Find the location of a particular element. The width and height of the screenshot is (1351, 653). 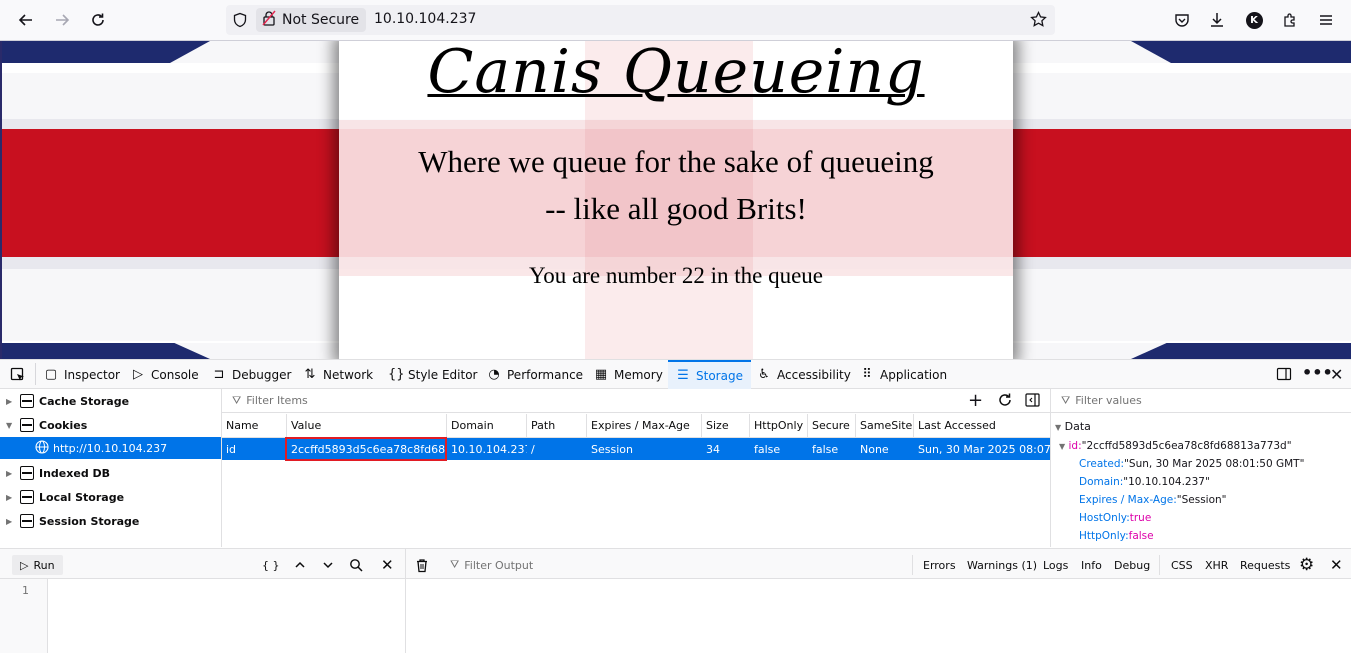

filter-values-input: ⛛ Filter values is located at coordinates (1201, 401).